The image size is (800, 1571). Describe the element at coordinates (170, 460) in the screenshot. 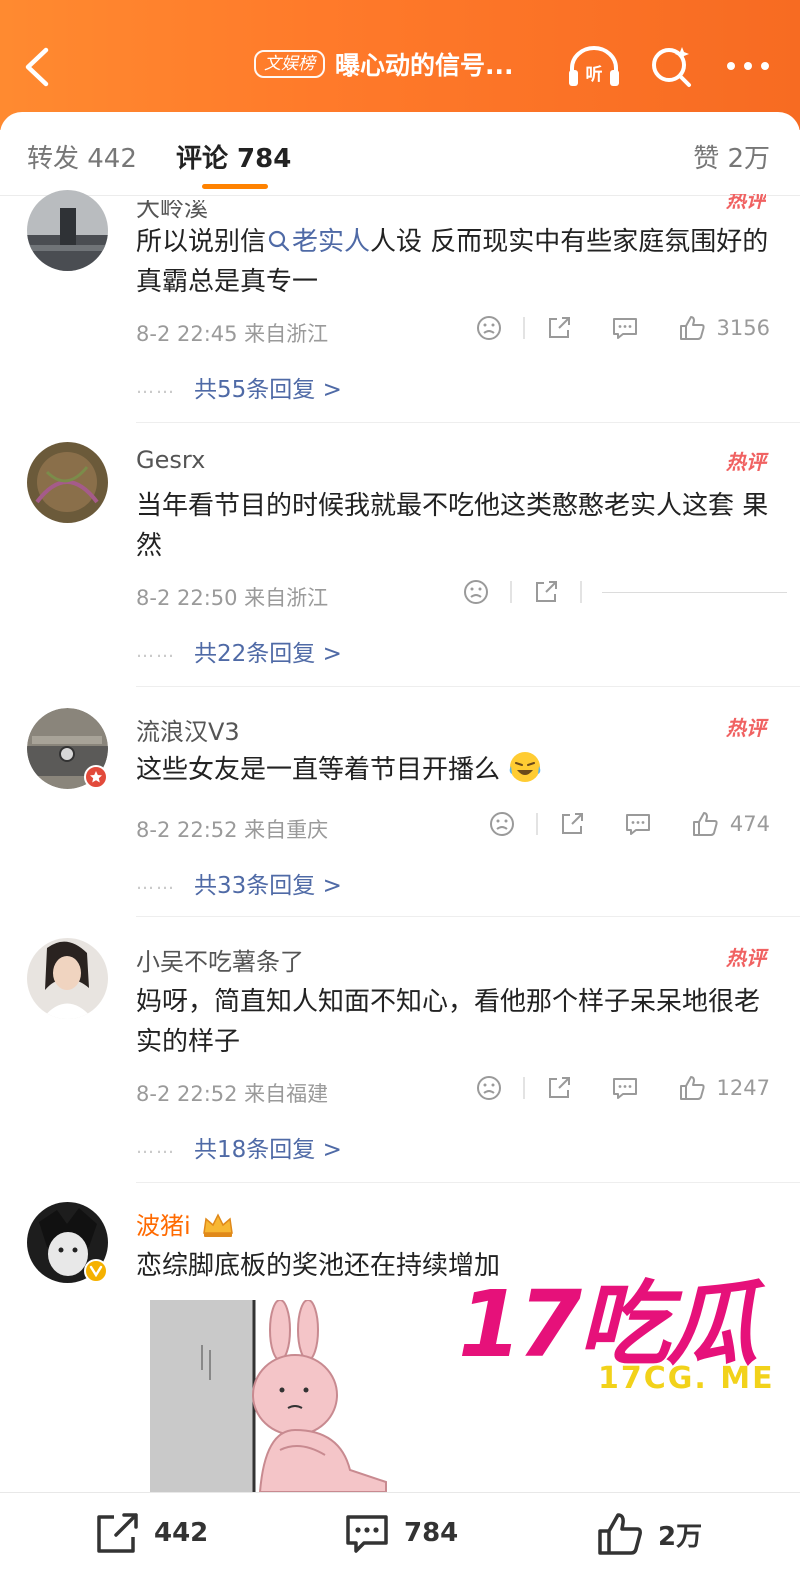

I see `comment-author: Gesrx` at that location.